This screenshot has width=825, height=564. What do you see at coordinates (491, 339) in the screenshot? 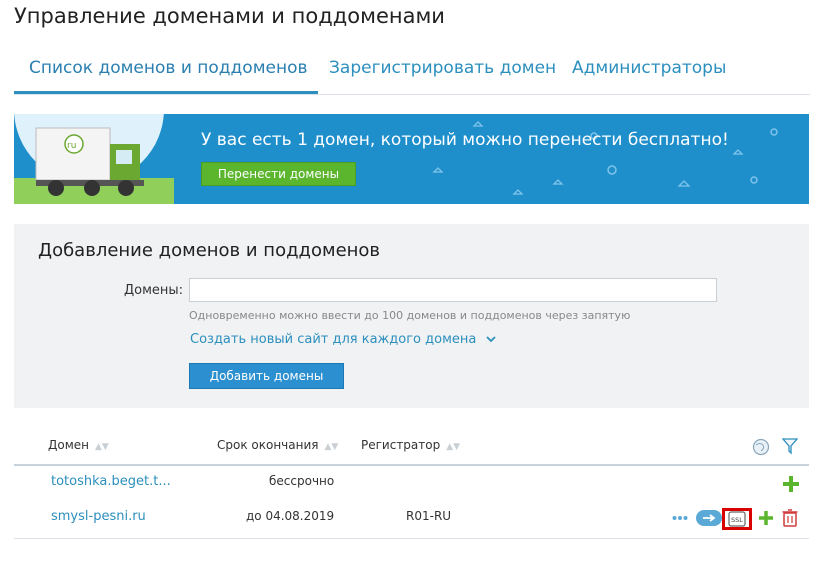
I see `chevron-down-icon` at bounding box center [491, 339].